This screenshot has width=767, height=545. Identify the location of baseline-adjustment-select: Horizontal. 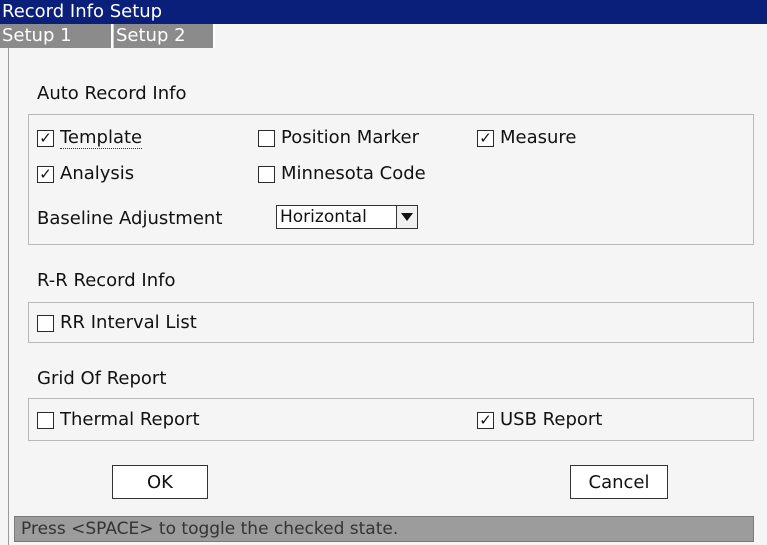
(347, 217).